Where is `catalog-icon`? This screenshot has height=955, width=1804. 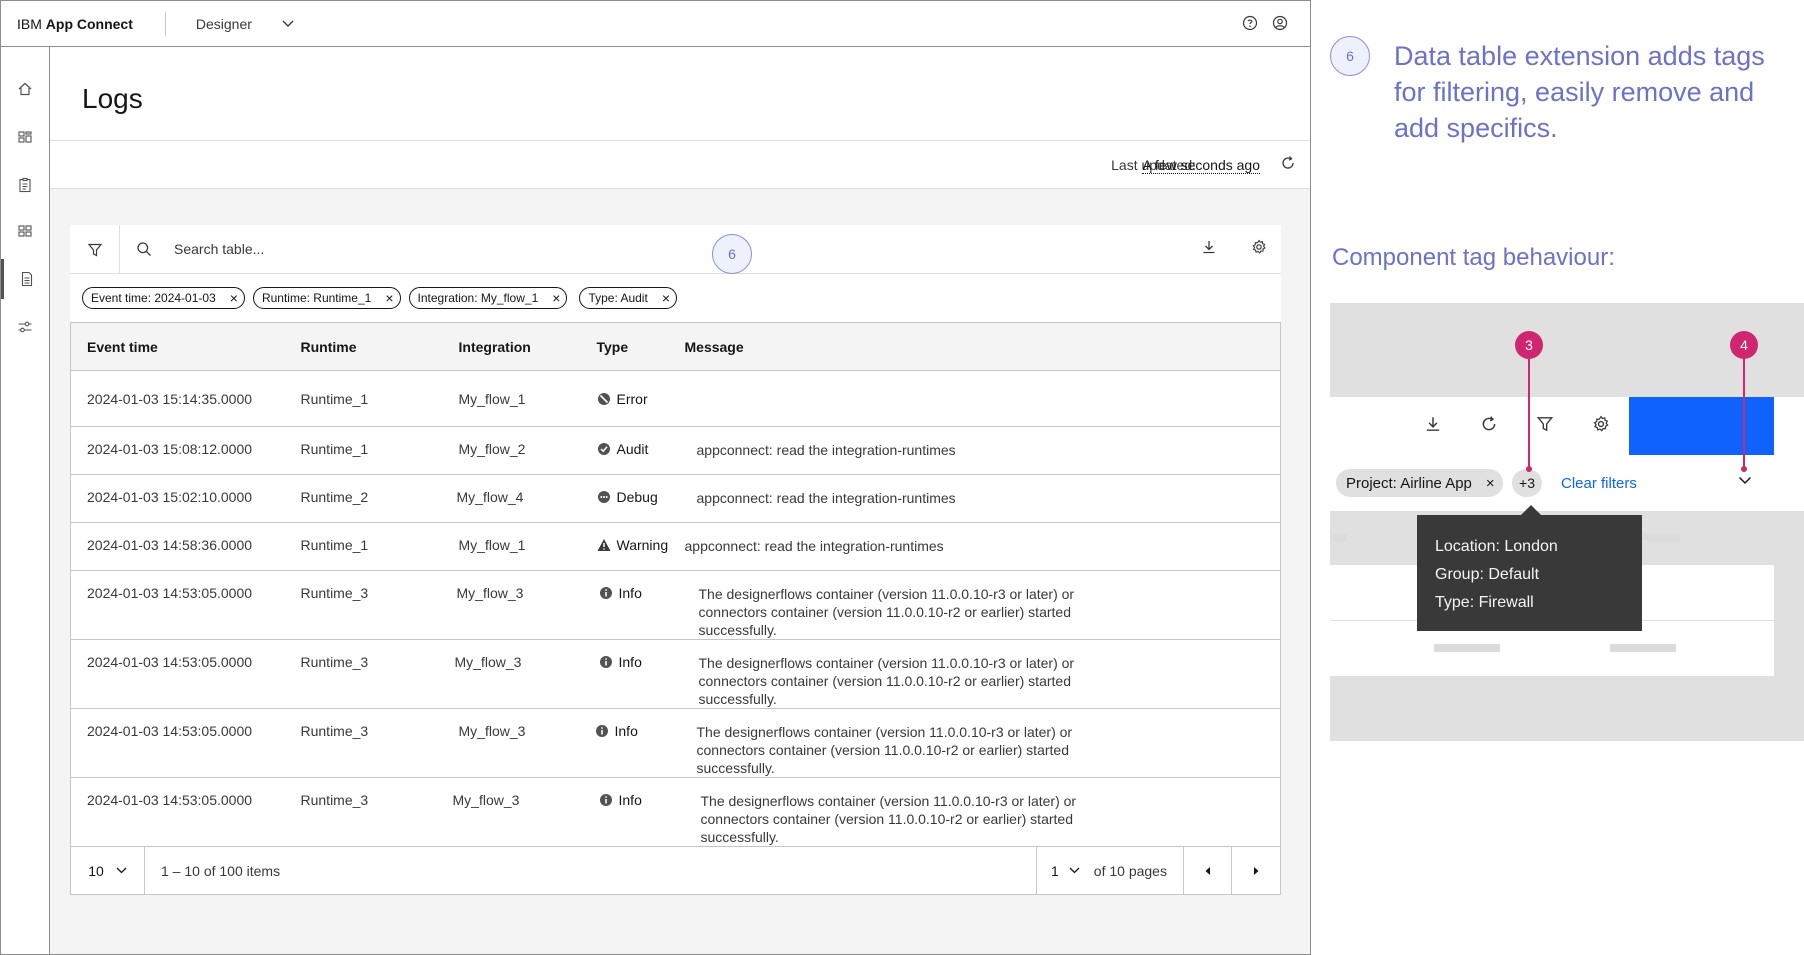 catalog-icon is located at coordinates (25, 185).